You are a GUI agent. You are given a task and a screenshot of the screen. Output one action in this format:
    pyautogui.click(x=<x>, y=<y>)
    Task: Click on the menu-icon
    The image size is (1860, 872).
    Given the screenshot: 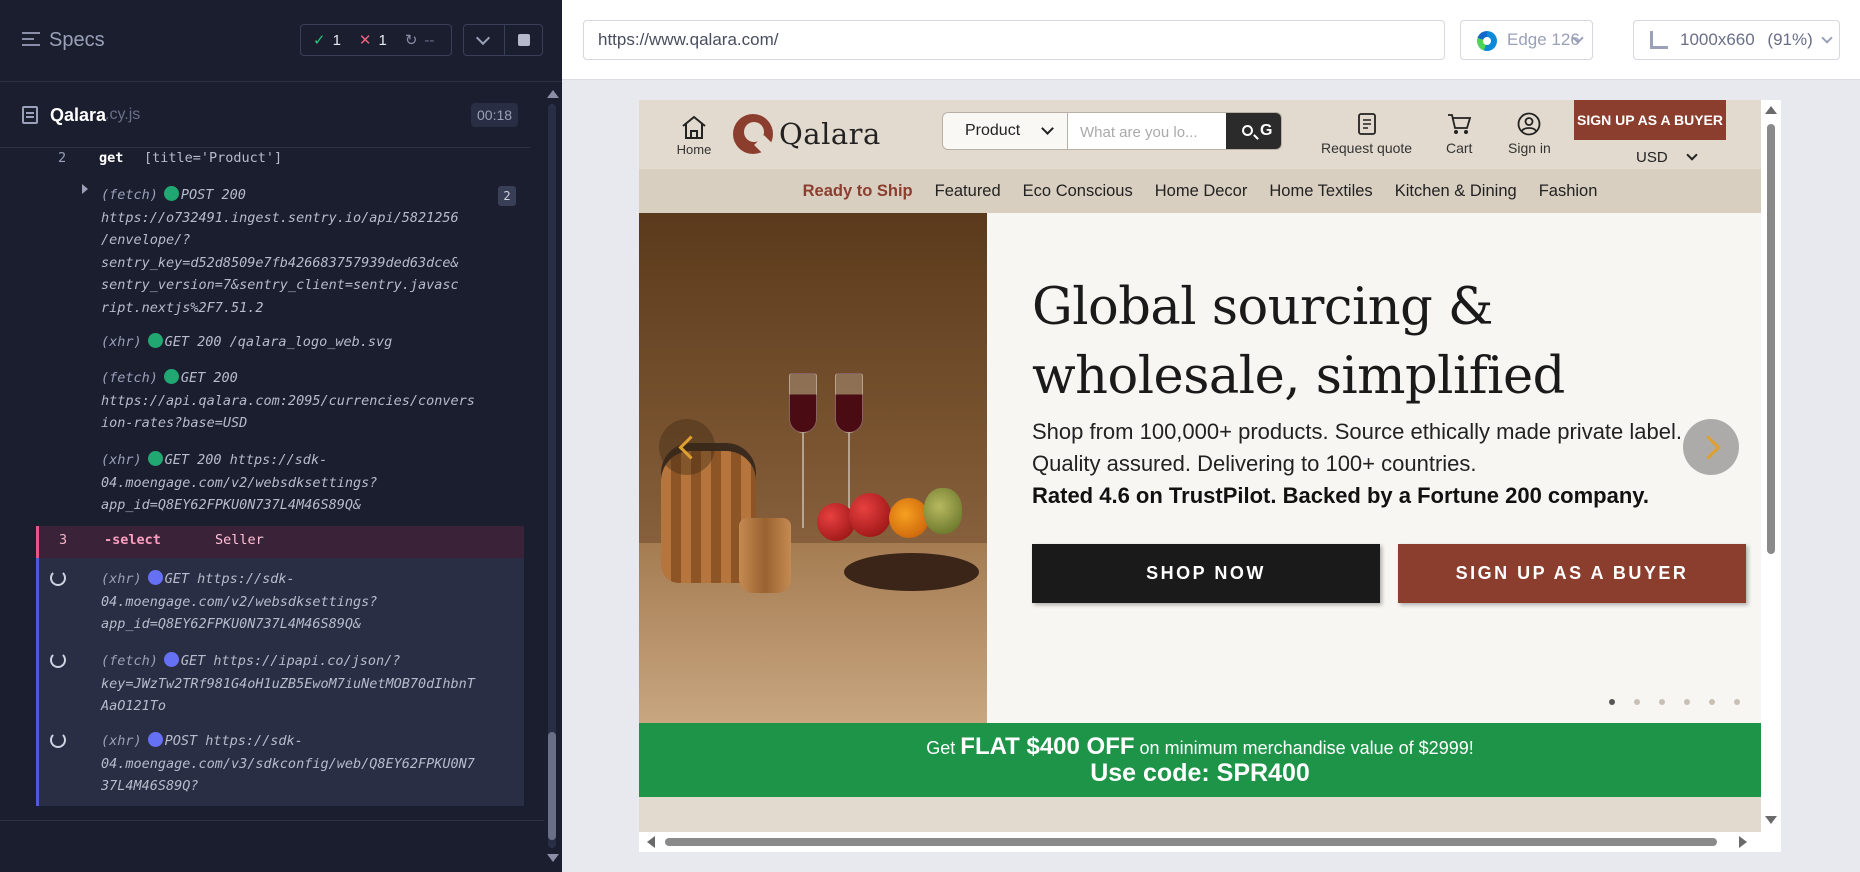 What is the action you would take?
    pyautogui.click(x=31, y=40)
    